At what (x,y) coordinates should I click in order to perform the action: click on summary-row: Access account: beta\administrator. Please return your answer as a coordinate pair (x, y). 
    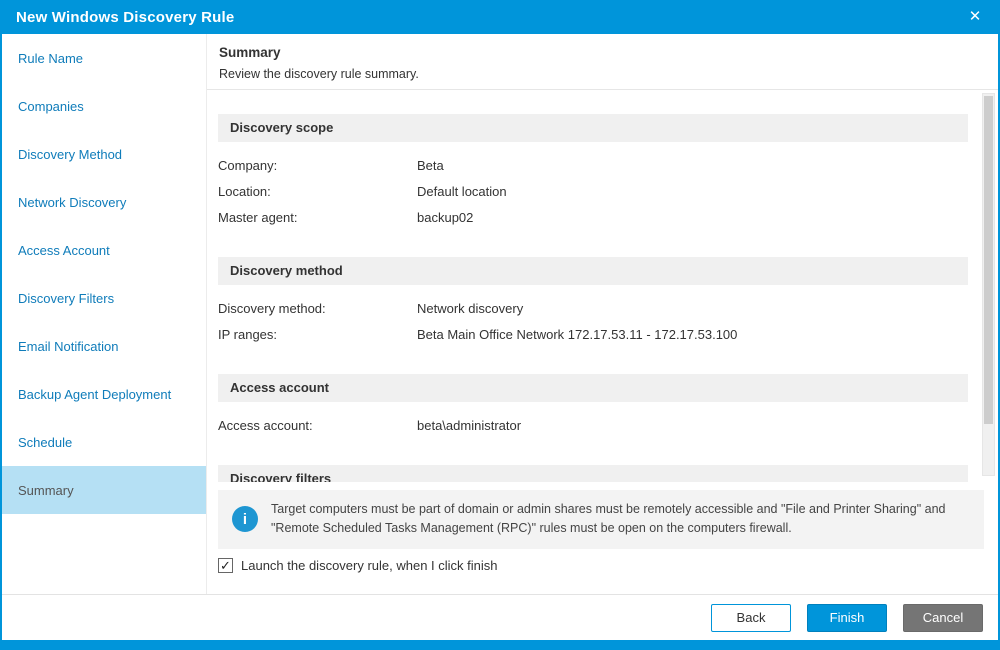
    Looking at the image, I should click on (593, 426).